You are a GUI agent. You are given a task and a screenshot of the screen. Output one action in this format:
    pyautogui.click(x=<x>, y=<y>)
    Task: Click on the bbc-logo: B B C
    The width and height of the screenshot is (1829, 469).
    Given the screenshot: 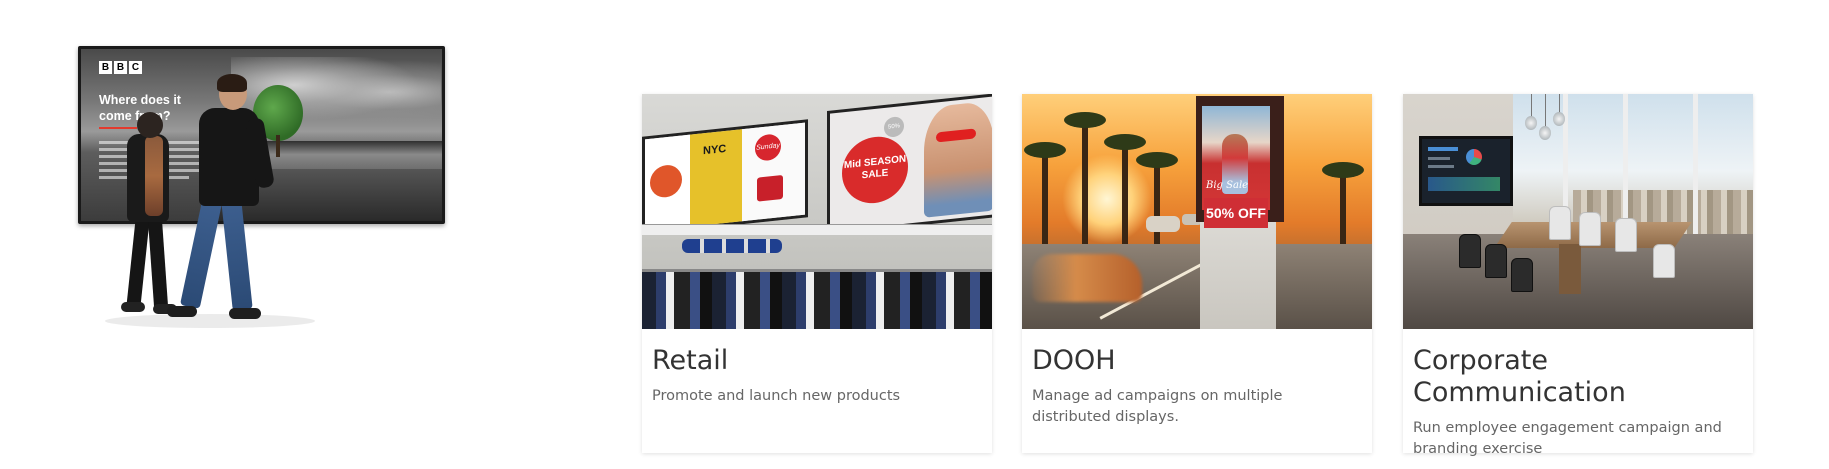 What is the action you would take?
    pyautogui.click(x=120, y=67)
    